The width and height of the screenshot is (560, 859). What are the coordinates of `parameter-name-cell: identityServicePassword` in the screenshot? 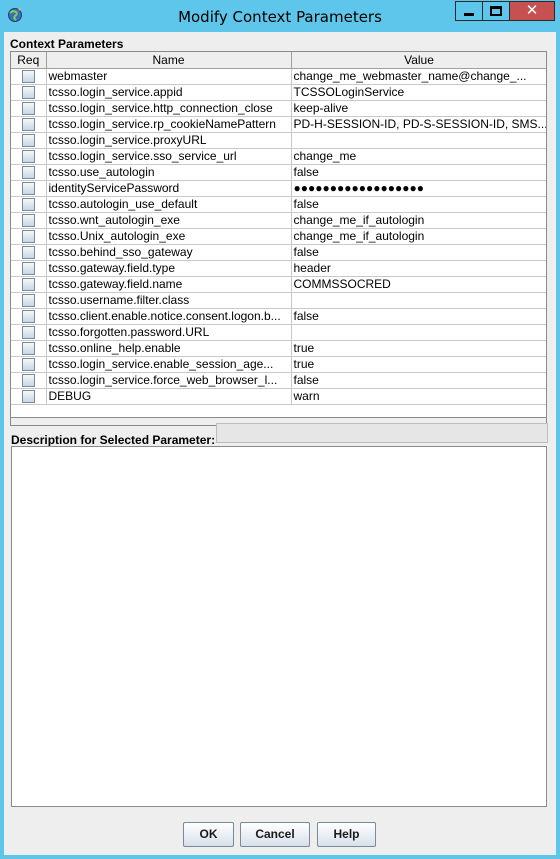 It's located at (169, 188).